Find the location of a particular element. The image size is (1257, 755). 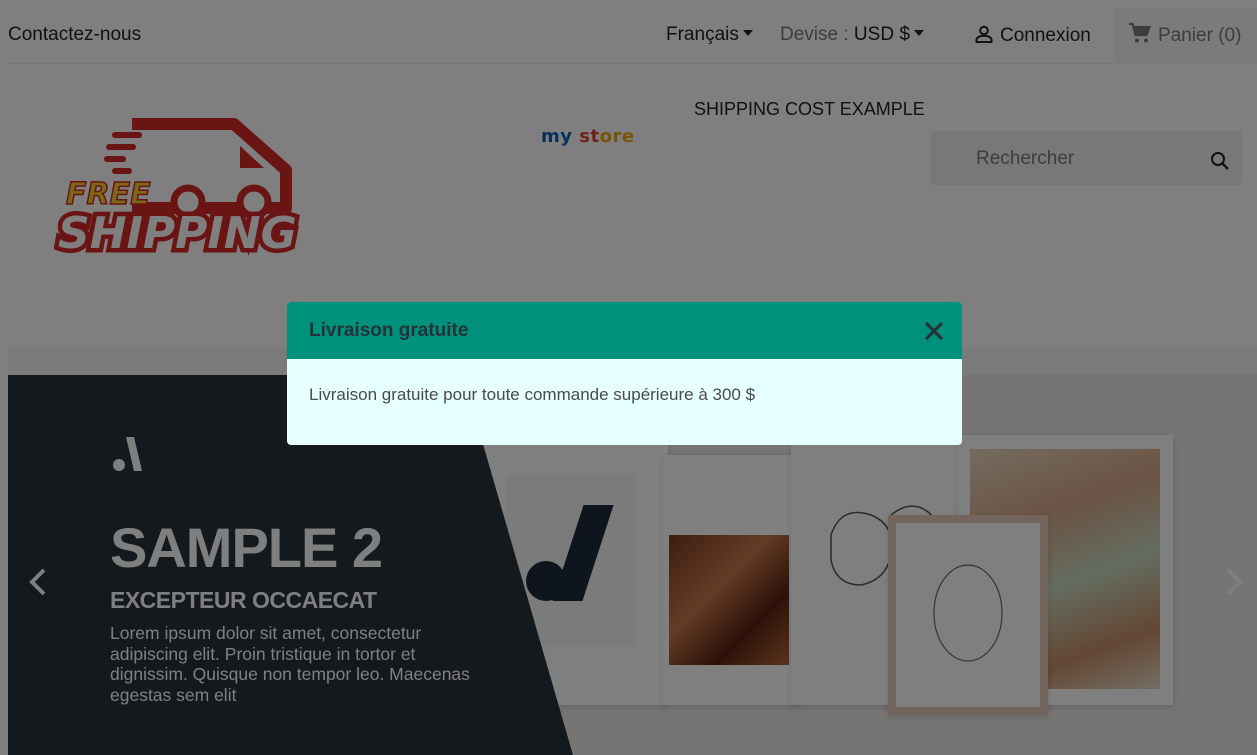

close-icon is located at coordinates (934, 331).